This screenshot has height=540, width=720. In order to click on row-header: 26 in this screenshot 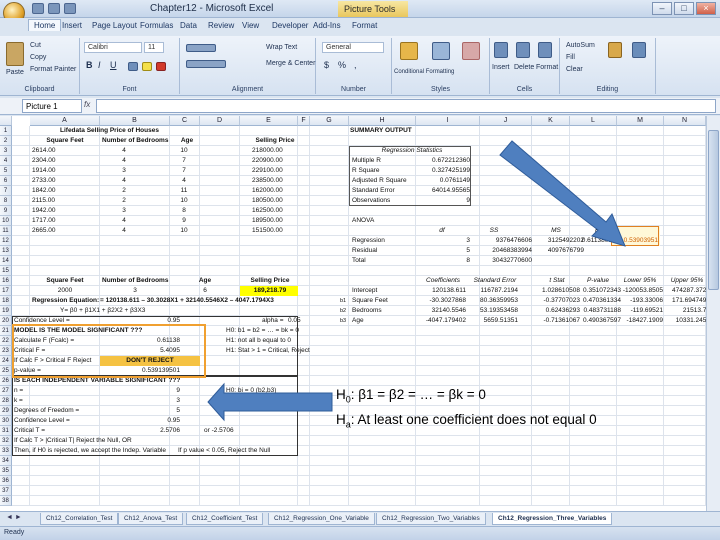, I will do `click(6, 381)`.